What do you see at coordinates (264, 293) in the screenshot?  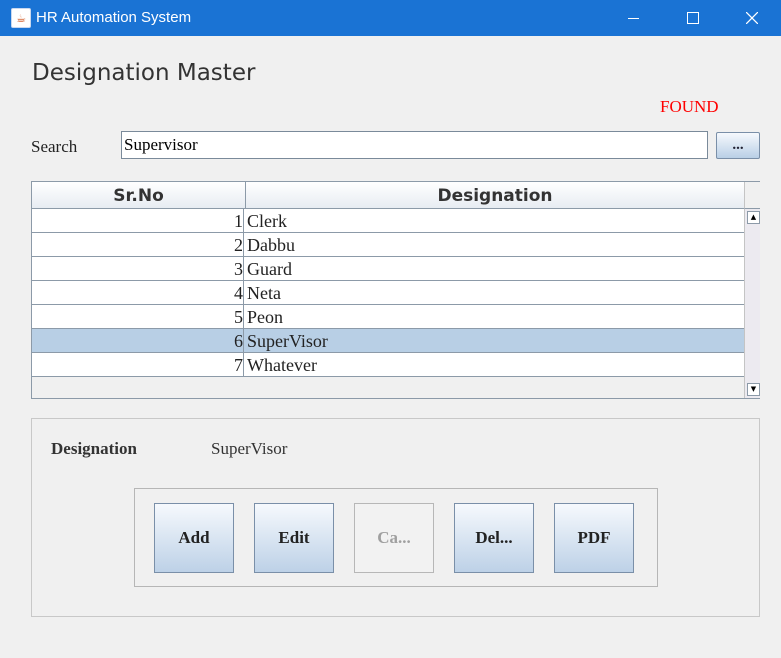 I see `cell-designation: Neta` at bounding box center [264, 293].